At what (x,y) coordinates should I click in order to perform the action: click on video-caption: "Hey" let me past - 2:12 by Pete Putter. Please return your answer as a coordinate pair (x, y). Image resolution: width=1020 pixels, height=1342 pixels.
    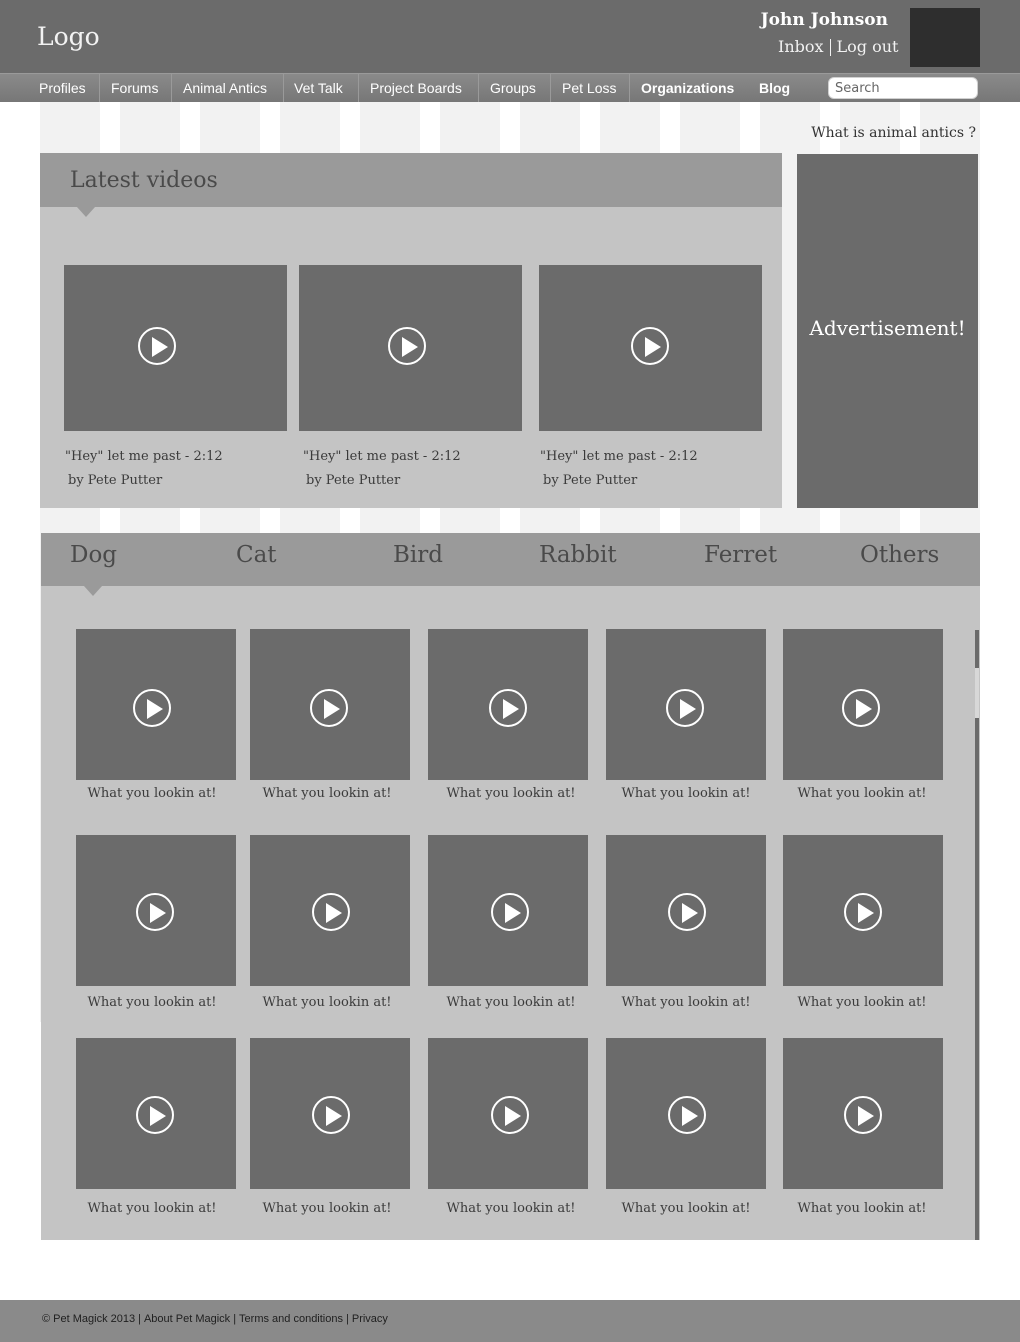
    Looking at the image, I should click on (619, 469).